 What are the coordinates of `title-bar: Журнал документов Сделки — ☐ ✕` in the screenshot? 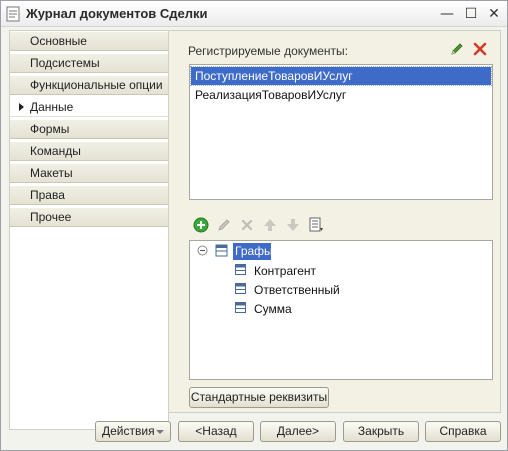 It's located at (254, 14).